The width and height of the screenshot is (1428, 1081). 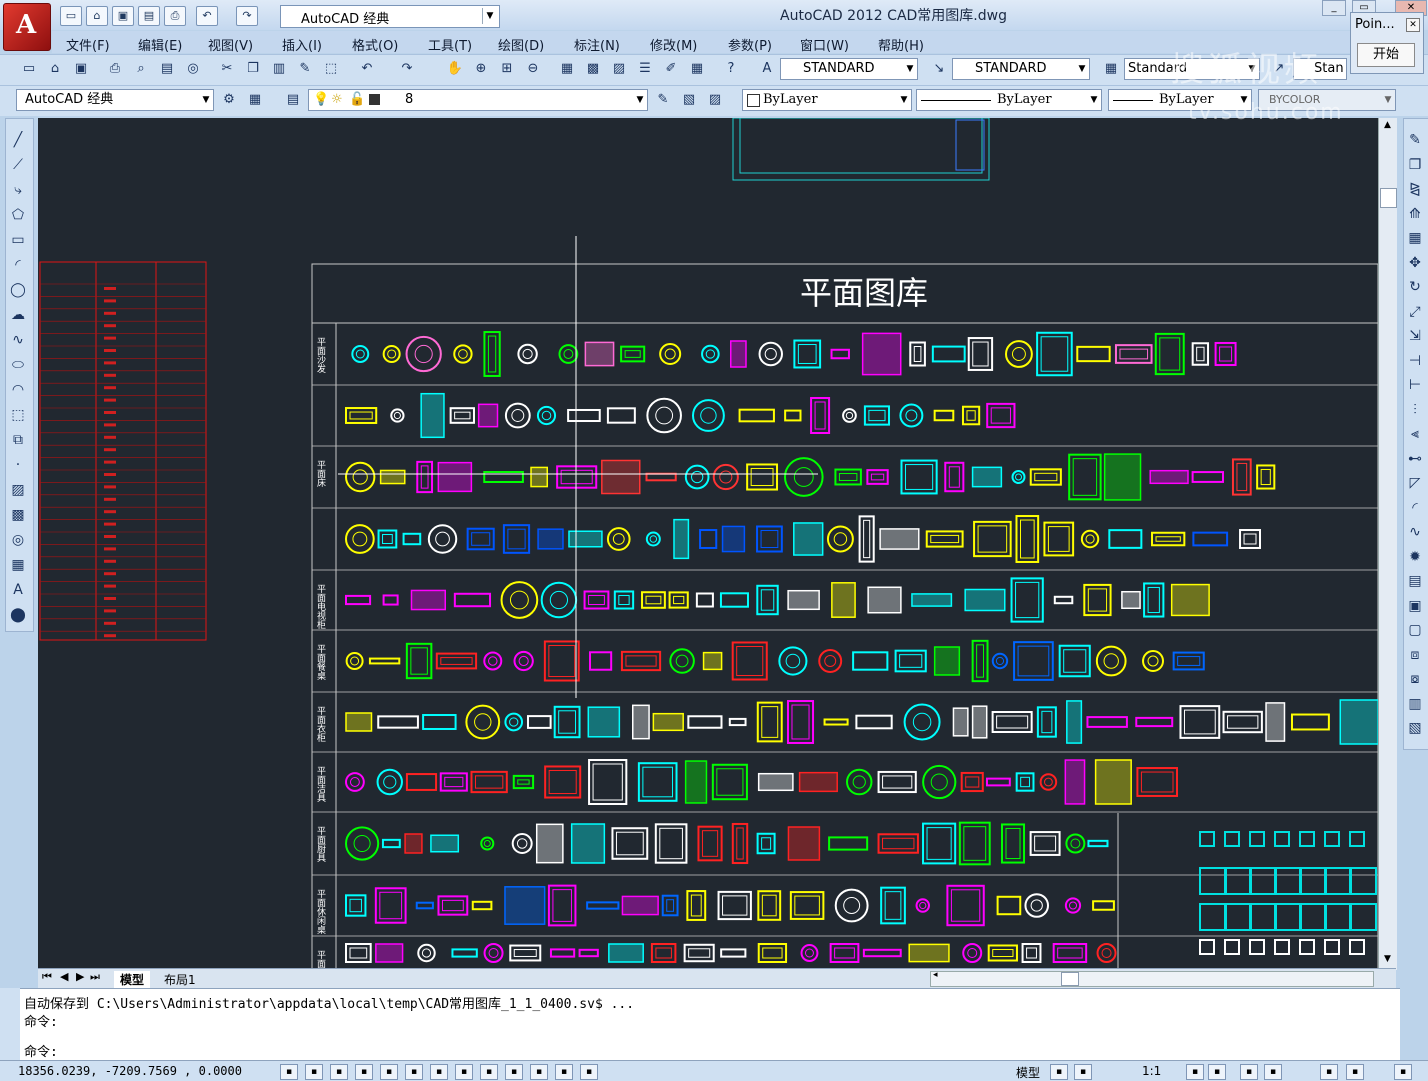 What do you see at coordinates (18, 140) in the screenshot?
I see `line-icon: ╱` at bounding box center [18, 140].